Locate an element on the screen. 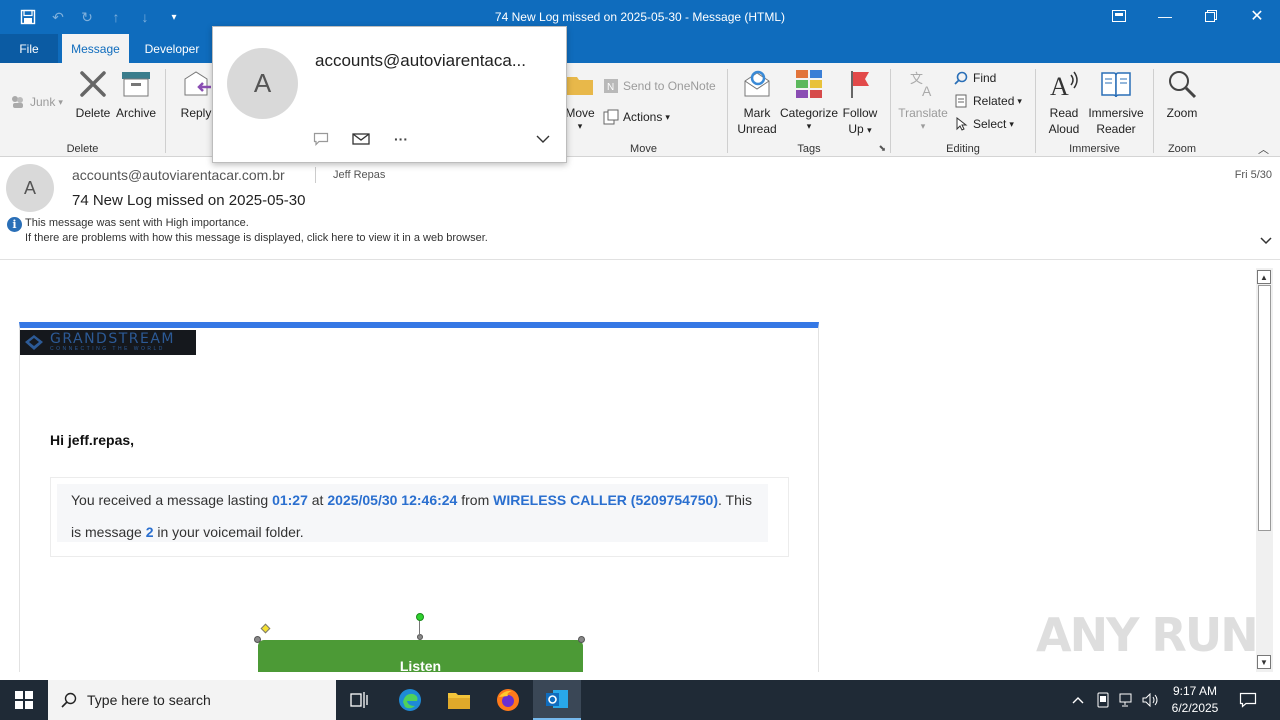  more-options-icon: ··· is located at coordinates (401, 139).